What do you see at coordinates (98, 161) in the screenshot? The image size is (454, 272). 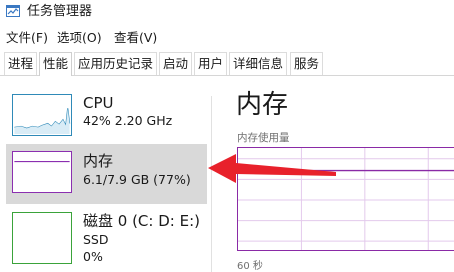 I see `memory-title: 内存` at bounding box center [98, 161].